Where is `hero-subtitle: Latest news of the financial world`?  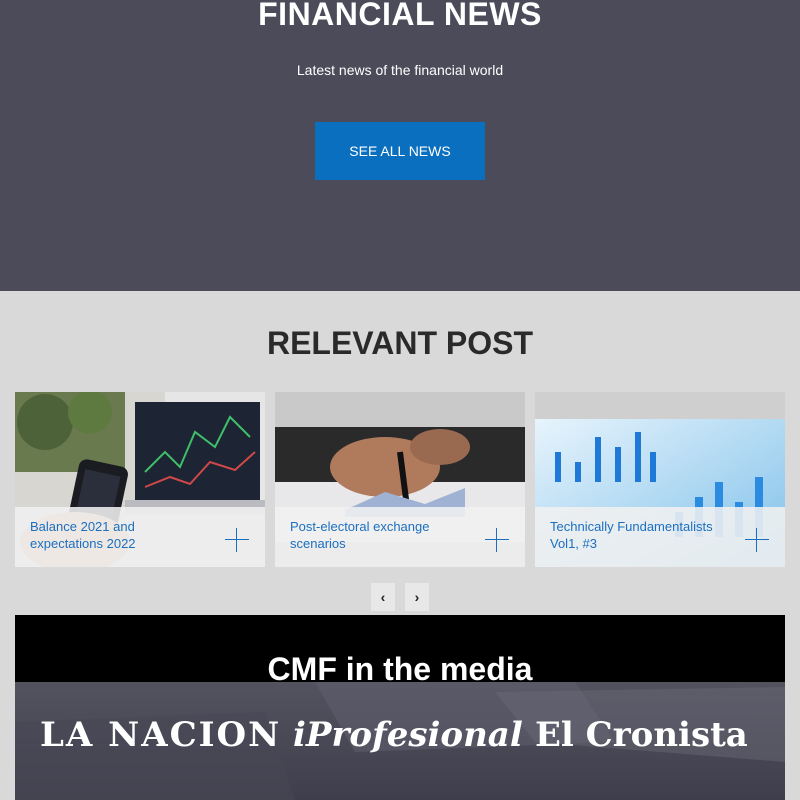 hero-subtitle: Latest news of the financial world is located at coordinates (400, 70).